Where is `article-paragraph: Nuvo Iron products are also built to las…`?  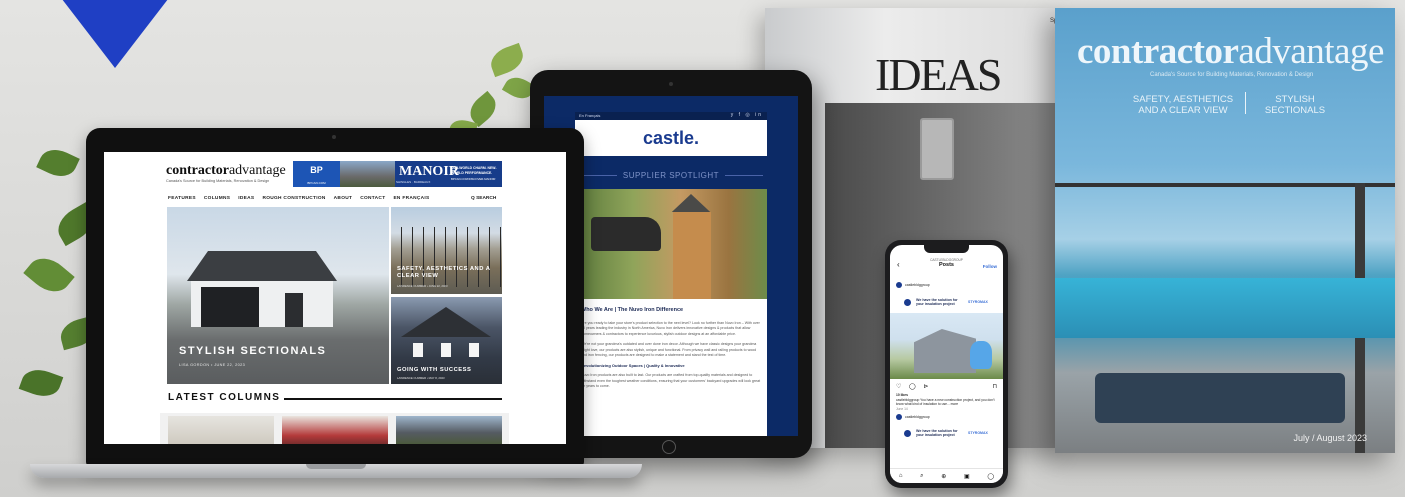 article-paragraph: Nuvo Iron products are also built to las… is located at coordinates (671, 381).